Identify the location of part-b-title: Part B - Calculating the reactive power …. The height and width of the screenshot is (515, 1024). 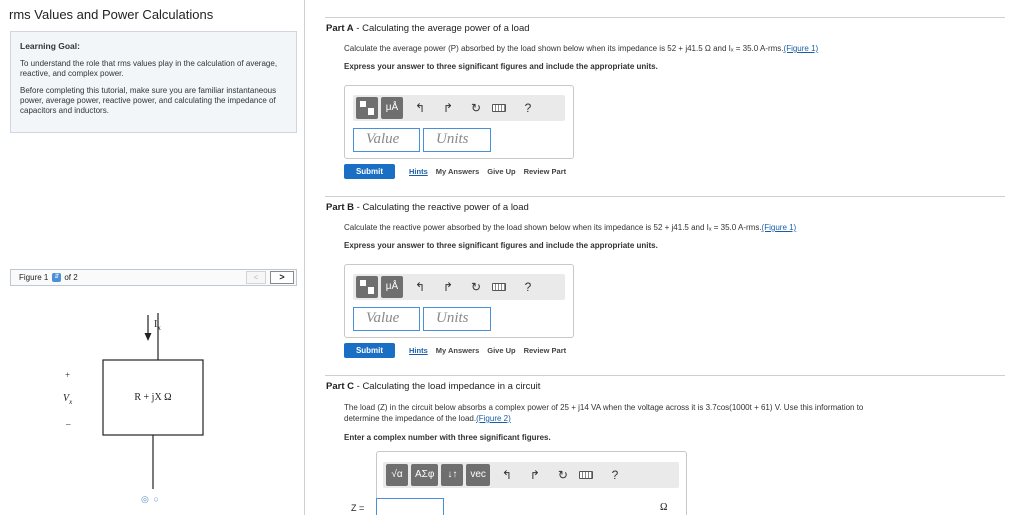
(427, 207).